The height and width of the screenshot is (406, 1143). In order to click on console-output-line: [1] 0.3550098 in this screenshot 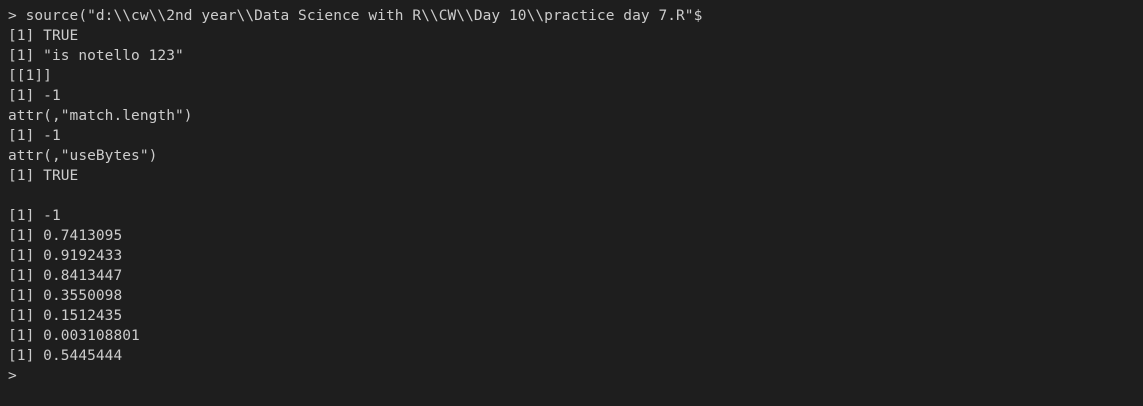, I will do `click(65, 296)`.